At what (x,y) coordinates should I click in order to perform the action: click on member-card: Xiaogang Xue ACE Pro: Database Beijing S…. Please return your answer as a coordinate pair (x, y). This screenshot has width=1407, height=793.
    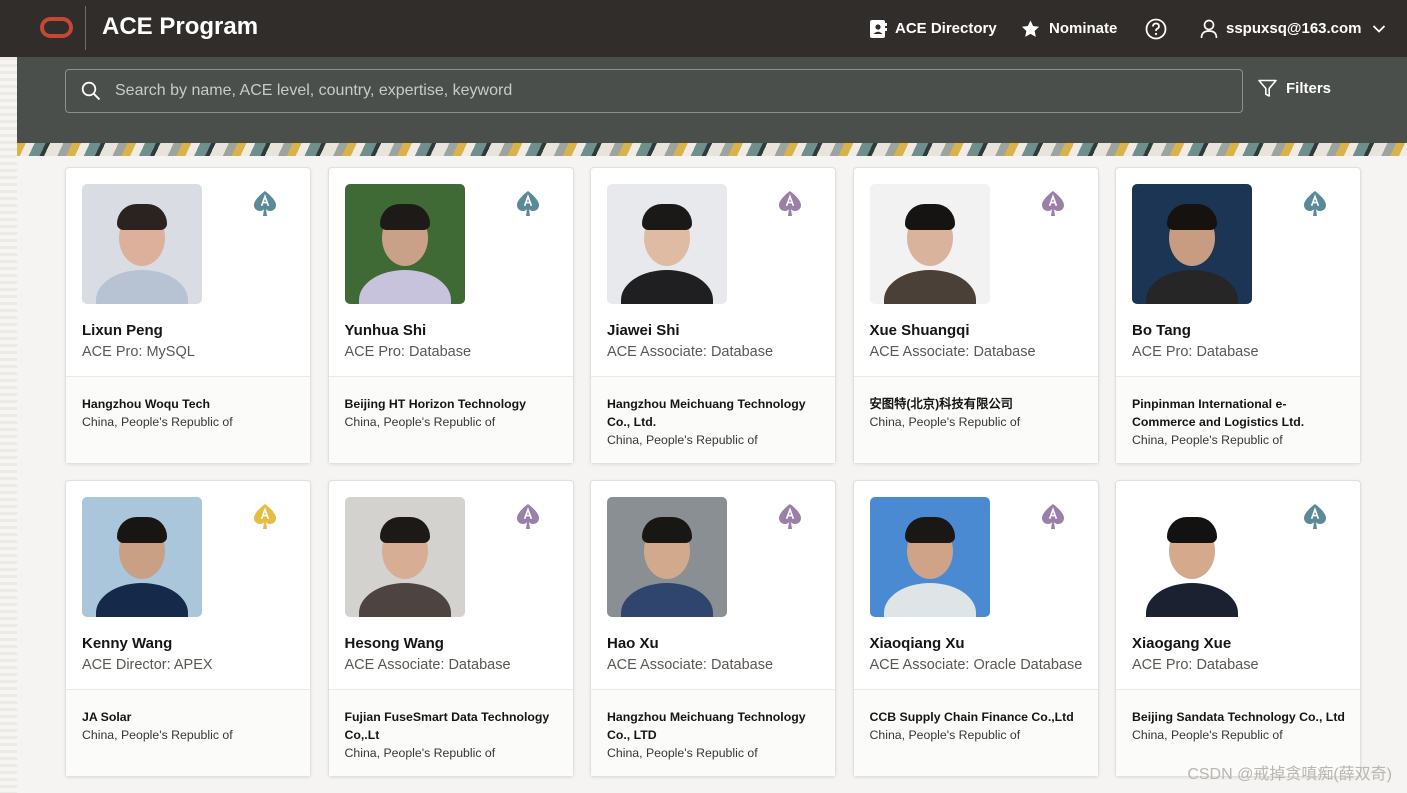
    Looking at the image, I should click on (1238, 628).